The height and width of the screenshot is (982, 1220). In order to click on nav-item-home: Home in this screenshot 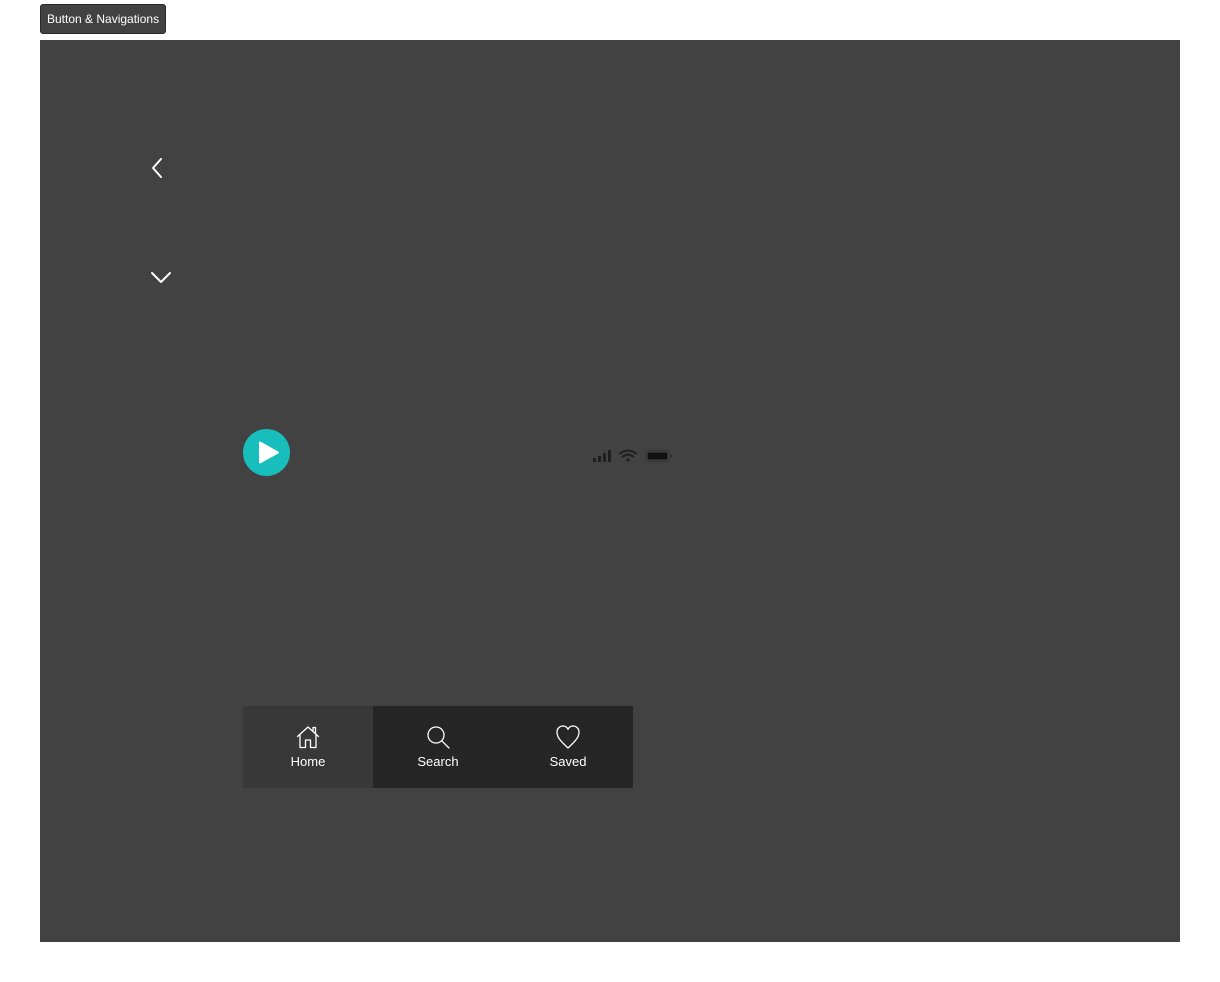, I will do `click(308, 747)`.